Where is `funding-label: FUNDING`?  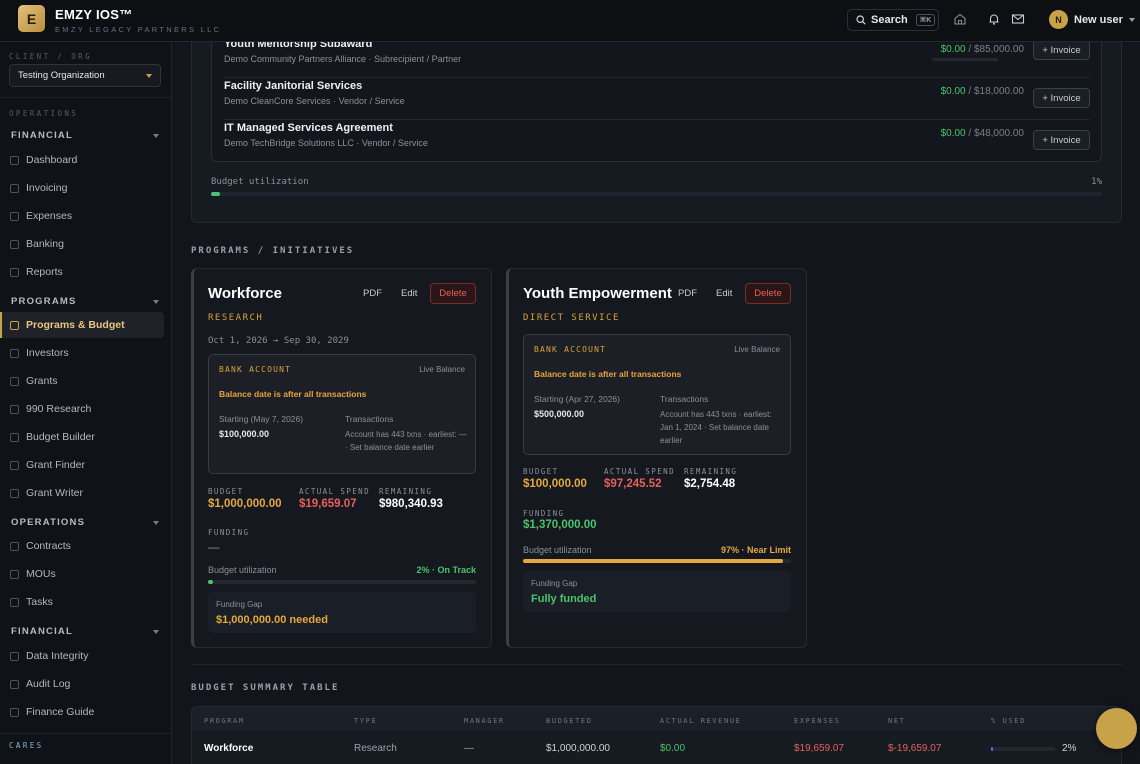
funding-label: FUNDING is located at coordinates (544, 513).